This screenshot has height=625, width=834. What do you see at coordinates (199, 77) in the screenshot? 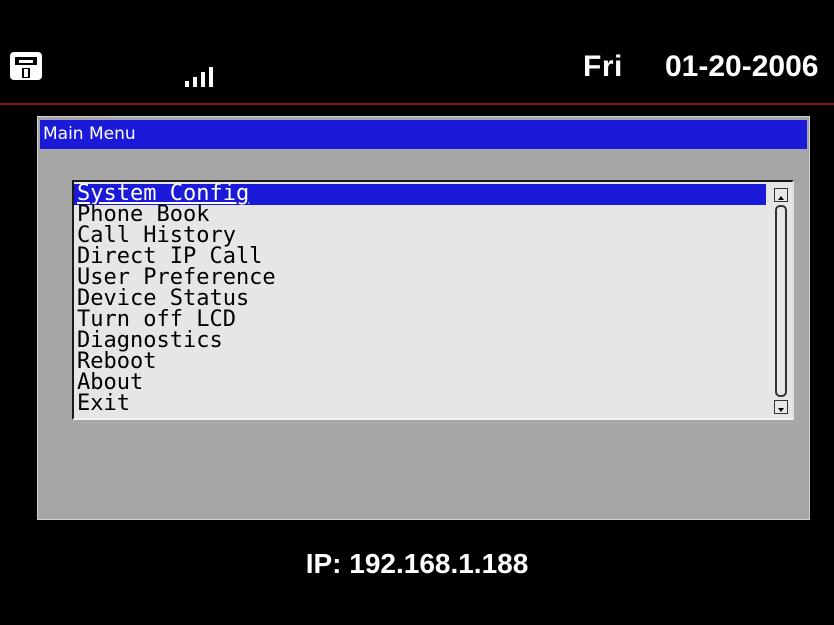
I see `signal-bars-icon` at bounding box center [199, 77].